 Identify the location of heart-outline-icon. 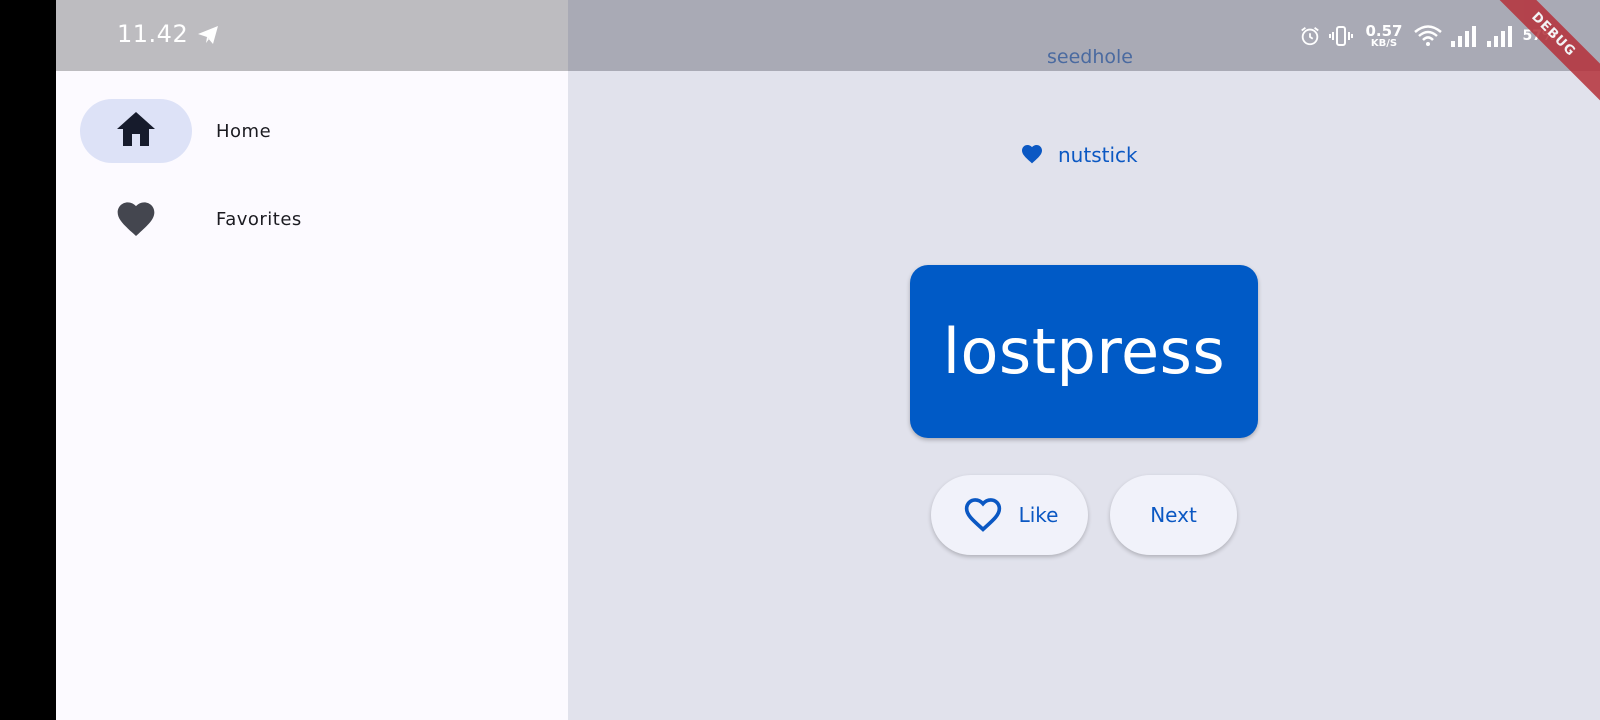
(983, 515).